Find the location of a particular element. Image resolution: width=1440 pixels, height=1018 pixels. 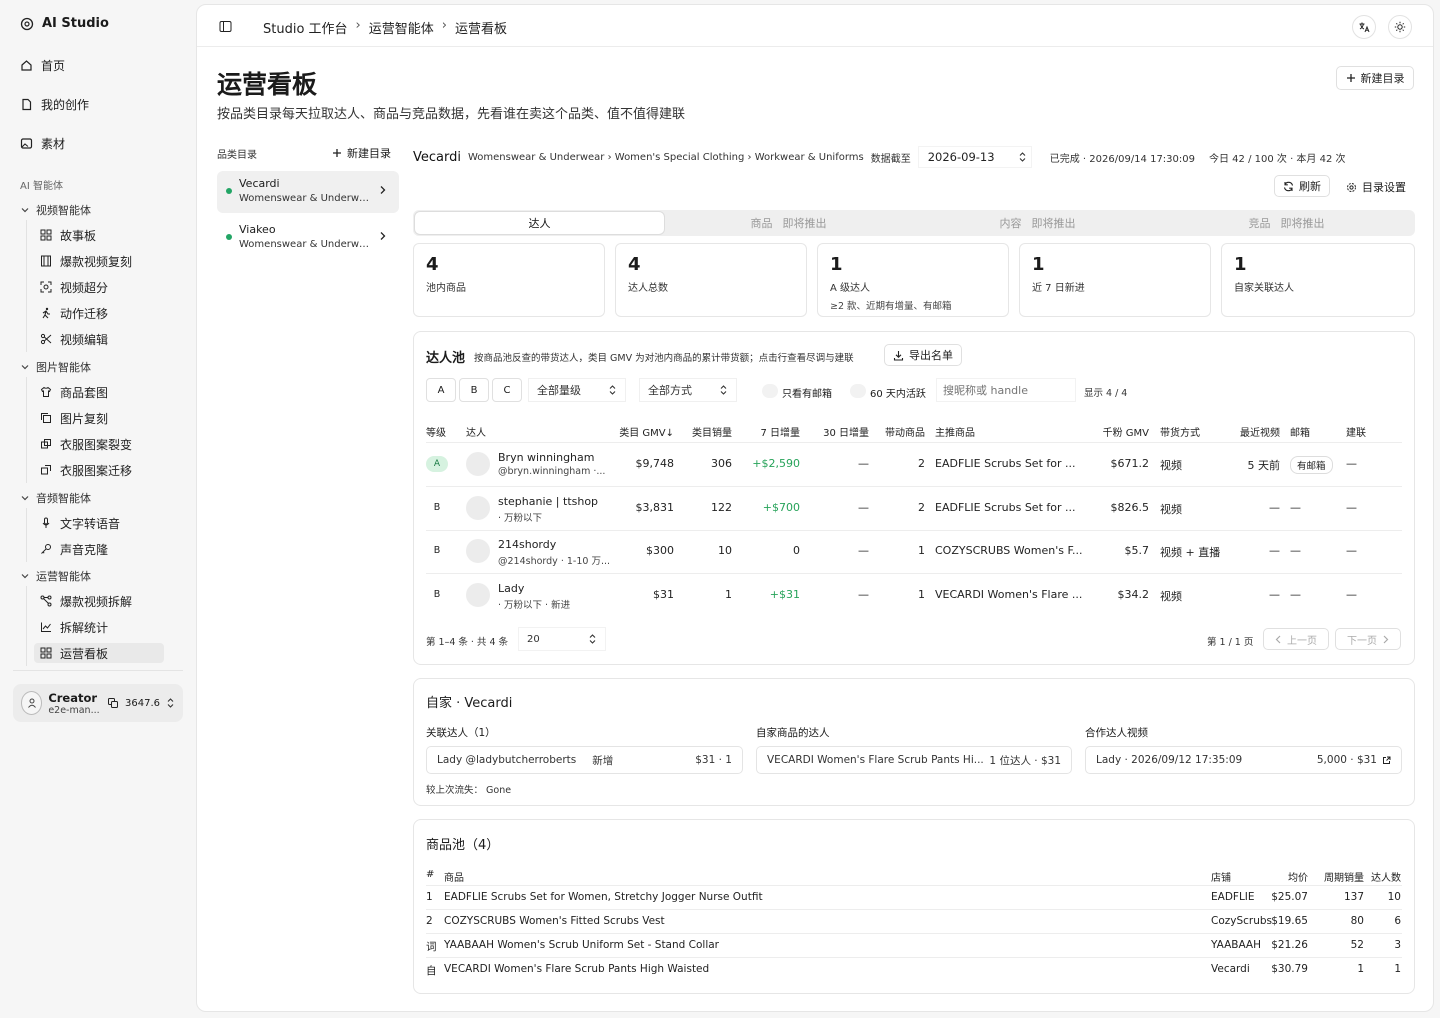

refresh-button: 刷新 is located at coordinates (1302, 186).